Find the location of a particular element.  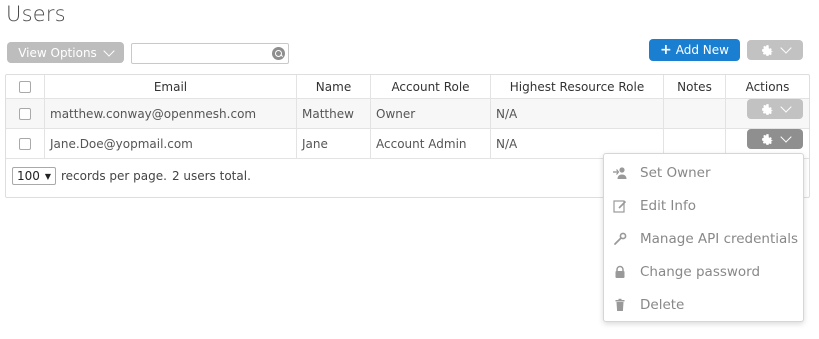

add-new-label: Add New is located at coordinates (702, 50).